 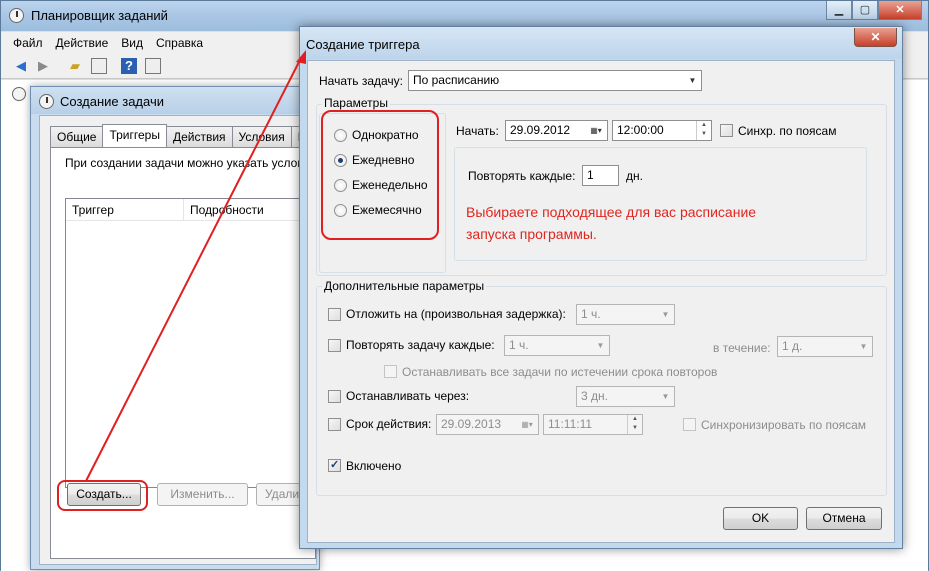 What do you see at coordinates (134, 135) in the screenshot?
I see `tab-triggers: Триггеры` at bounding box center [134, 135].